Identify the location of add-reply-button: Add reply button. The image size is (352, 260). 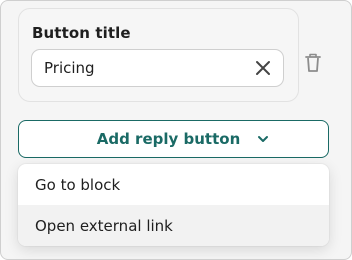
(173, 139).